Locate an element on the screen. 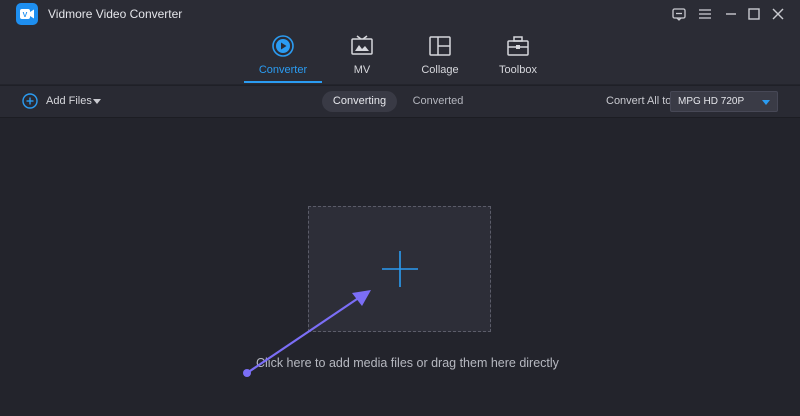  close-icon is located at coordinates (778, 14).